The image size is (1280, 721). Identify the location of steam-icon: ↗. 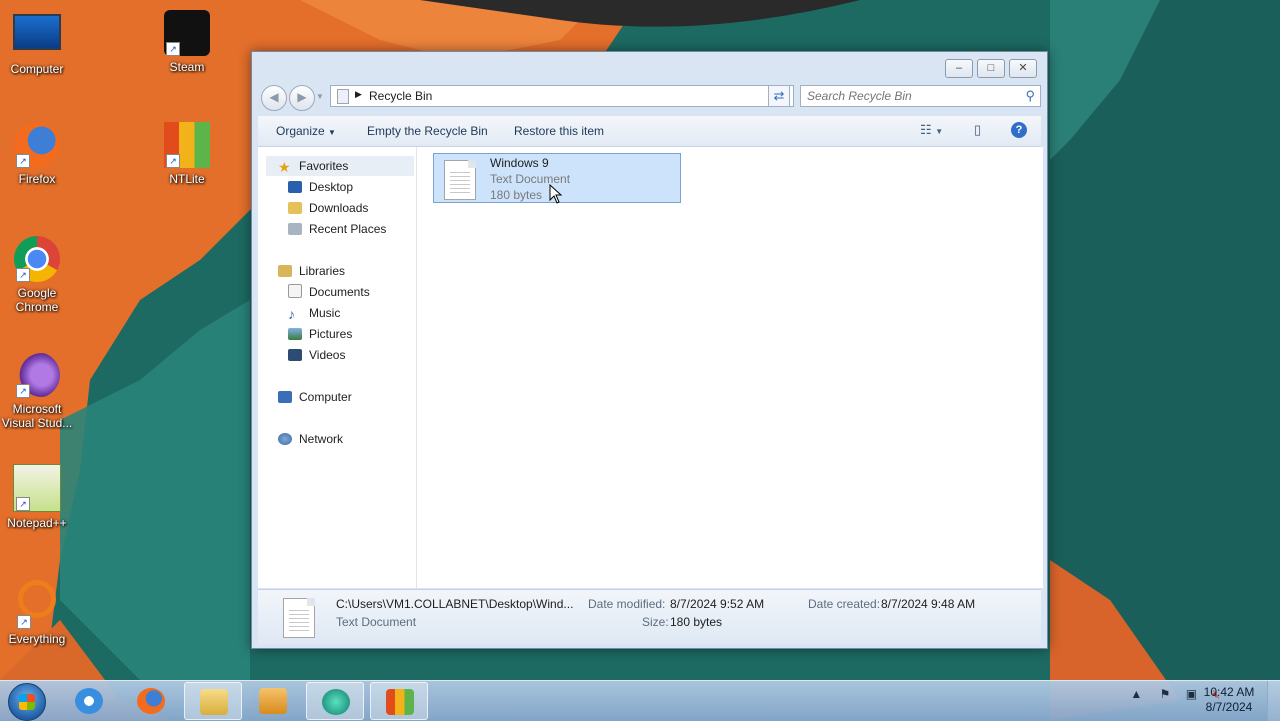
(187, 33).